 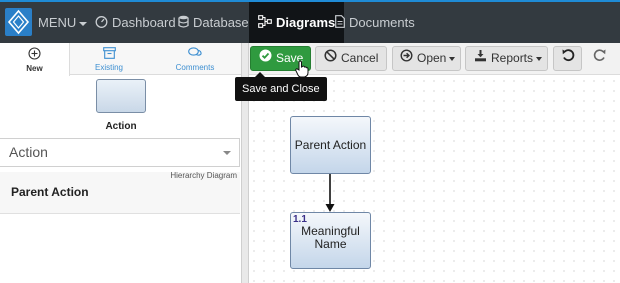 What do you see at coordinates (406, 58) in the screenshot?
I see `arrow-circle-right-icon` at bounding box center [406, 58].